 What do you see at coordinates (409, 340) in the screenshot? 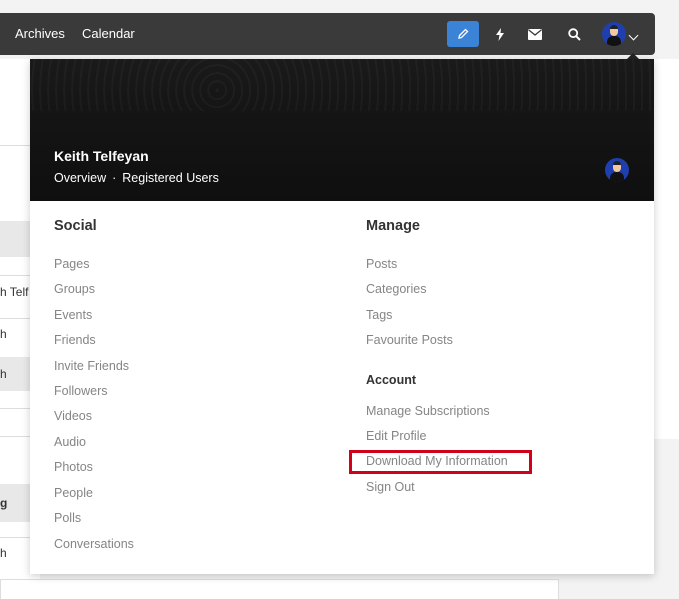
I see `menu-item-favourite-posts: Favourite Posts` at bounding box center [409, 340].